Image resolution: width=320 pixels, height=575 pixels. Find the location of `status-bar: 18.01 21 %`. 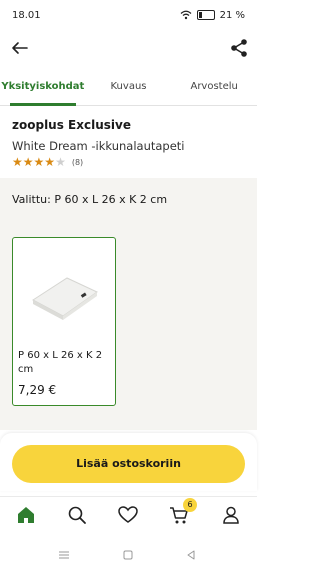

status-bar: 18.01 21 % is located at coordinates (128, 15).